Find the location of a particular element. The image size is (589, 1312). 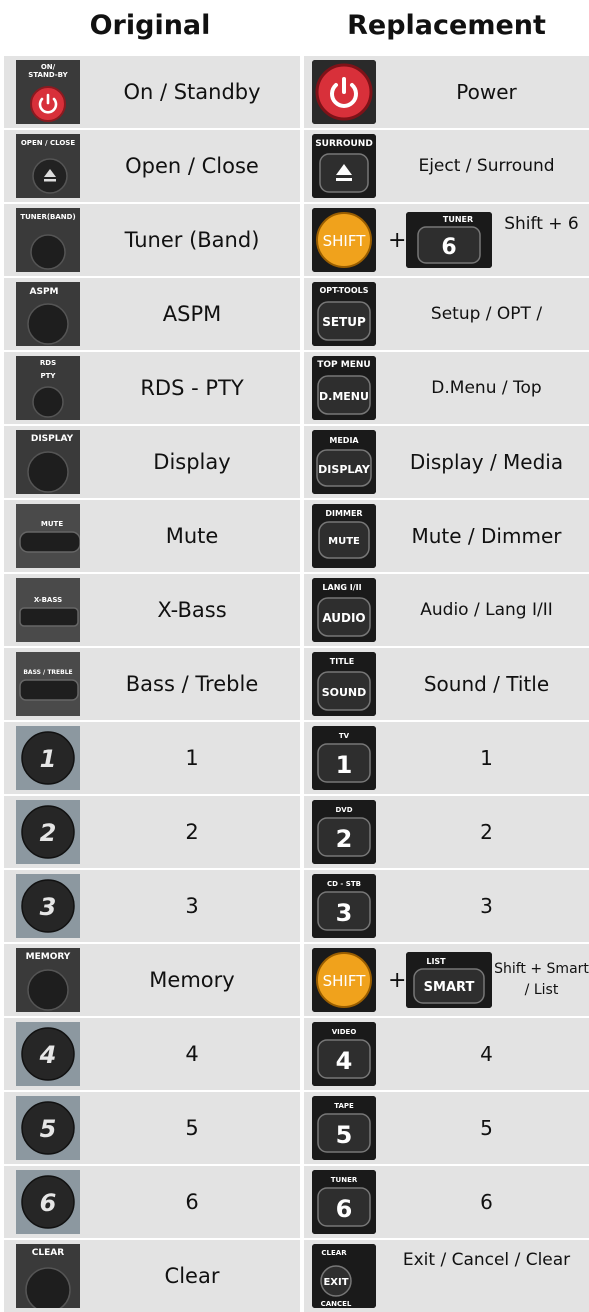

replacement-cell: DIMMER MUTE Mute / Dimmer is located at coordinates (446, 536).